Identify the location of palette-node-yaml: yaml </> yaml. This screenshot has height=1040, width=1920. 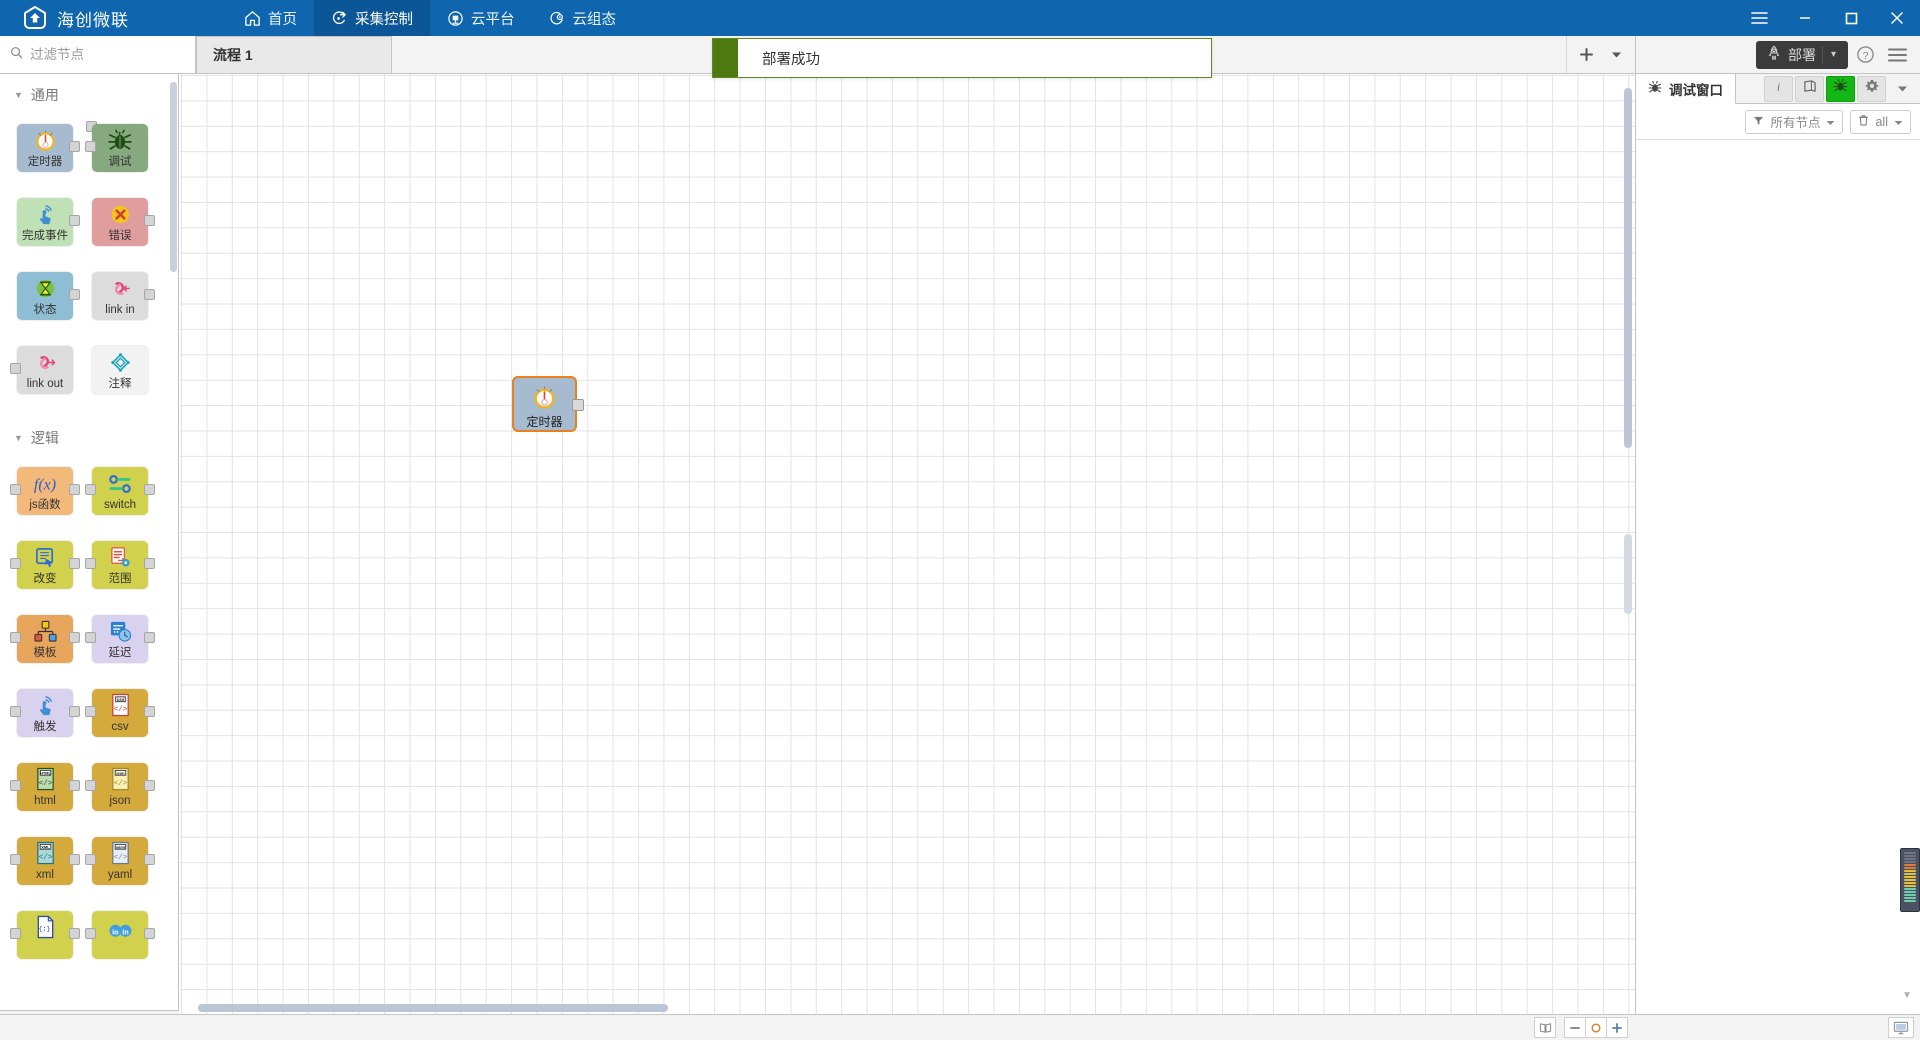
(120, 861).